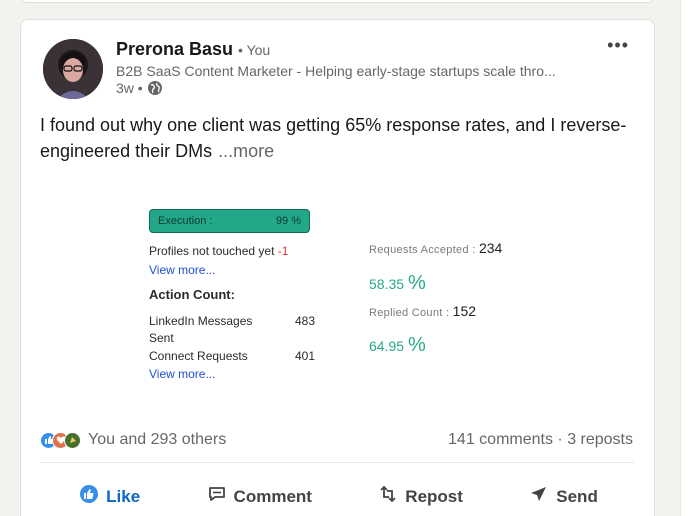 This screenshot has height=516, width=693. What do you see at coordinates (192, 294) in the screenshot?
I see `action-count-title: Action Count:` at bounding box center [192, 294].